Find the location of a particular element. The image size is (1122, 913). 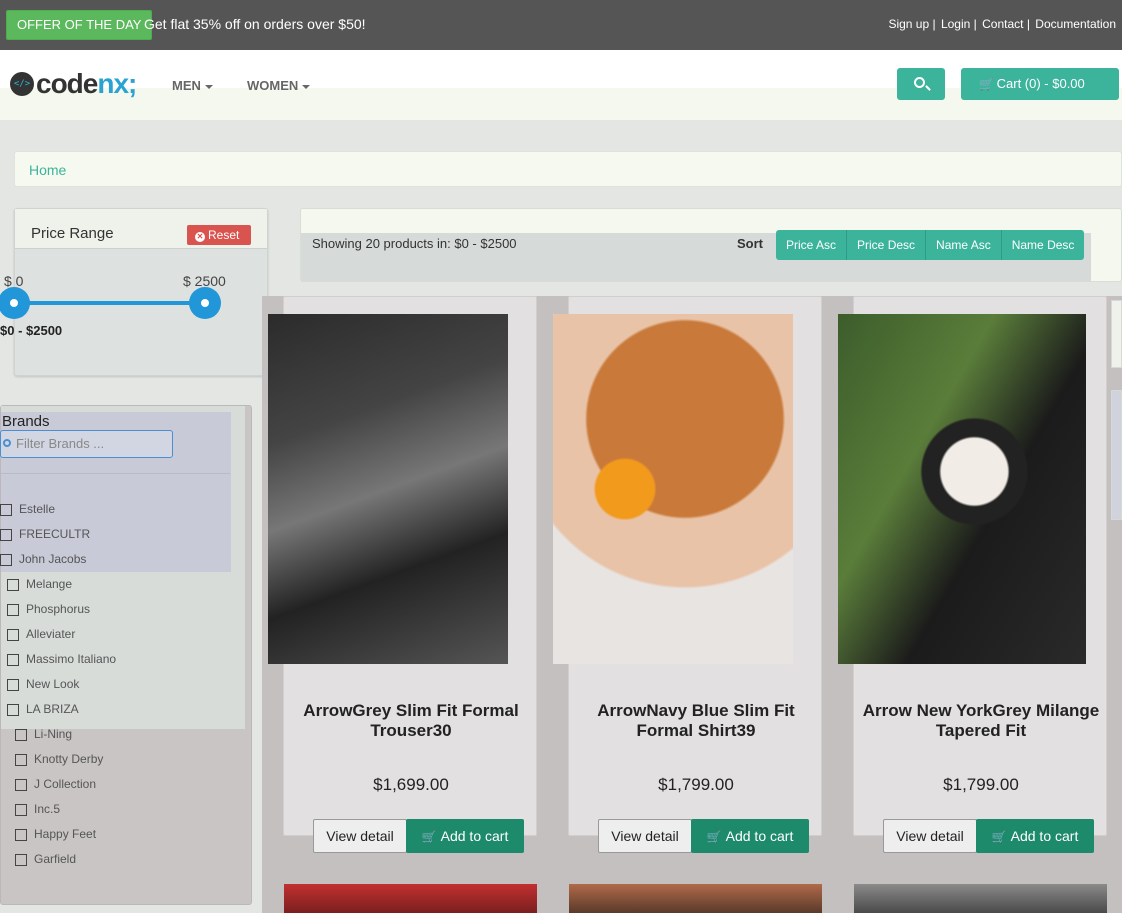

breadcrumb-home: Home is located at coordinates (47, 170).